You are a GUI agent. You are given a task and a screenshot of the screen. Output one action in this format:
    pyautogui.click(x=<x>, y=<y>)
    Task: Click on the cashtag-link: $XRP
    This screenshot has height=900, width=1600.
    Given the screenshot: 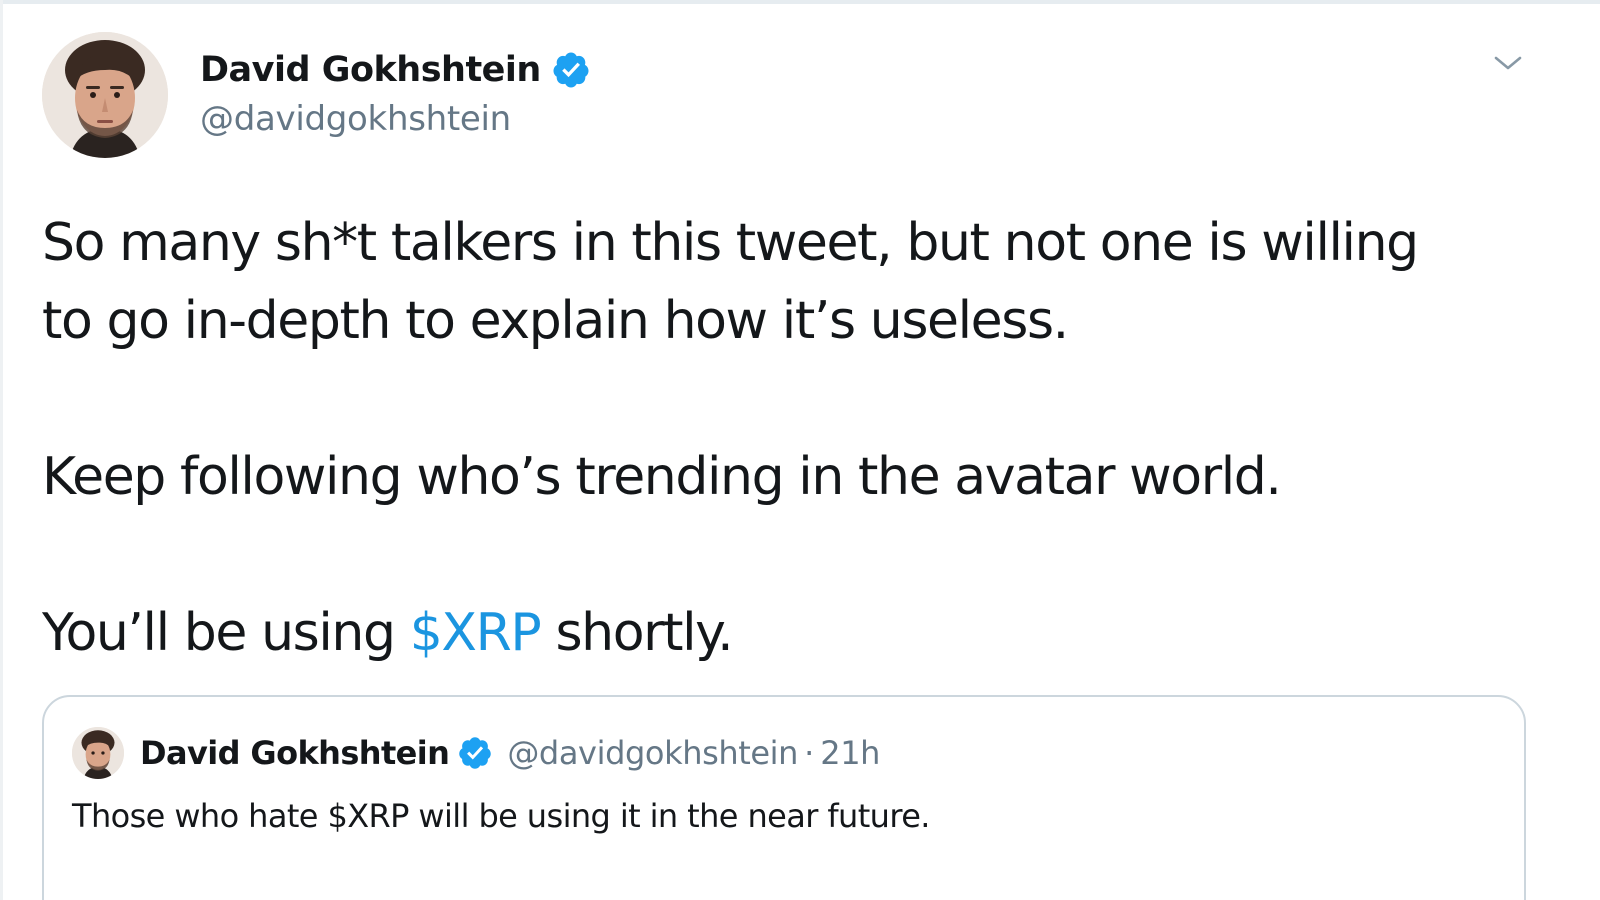 What is the action you would take?
    pyautogui.click(x=476, y=633)
    